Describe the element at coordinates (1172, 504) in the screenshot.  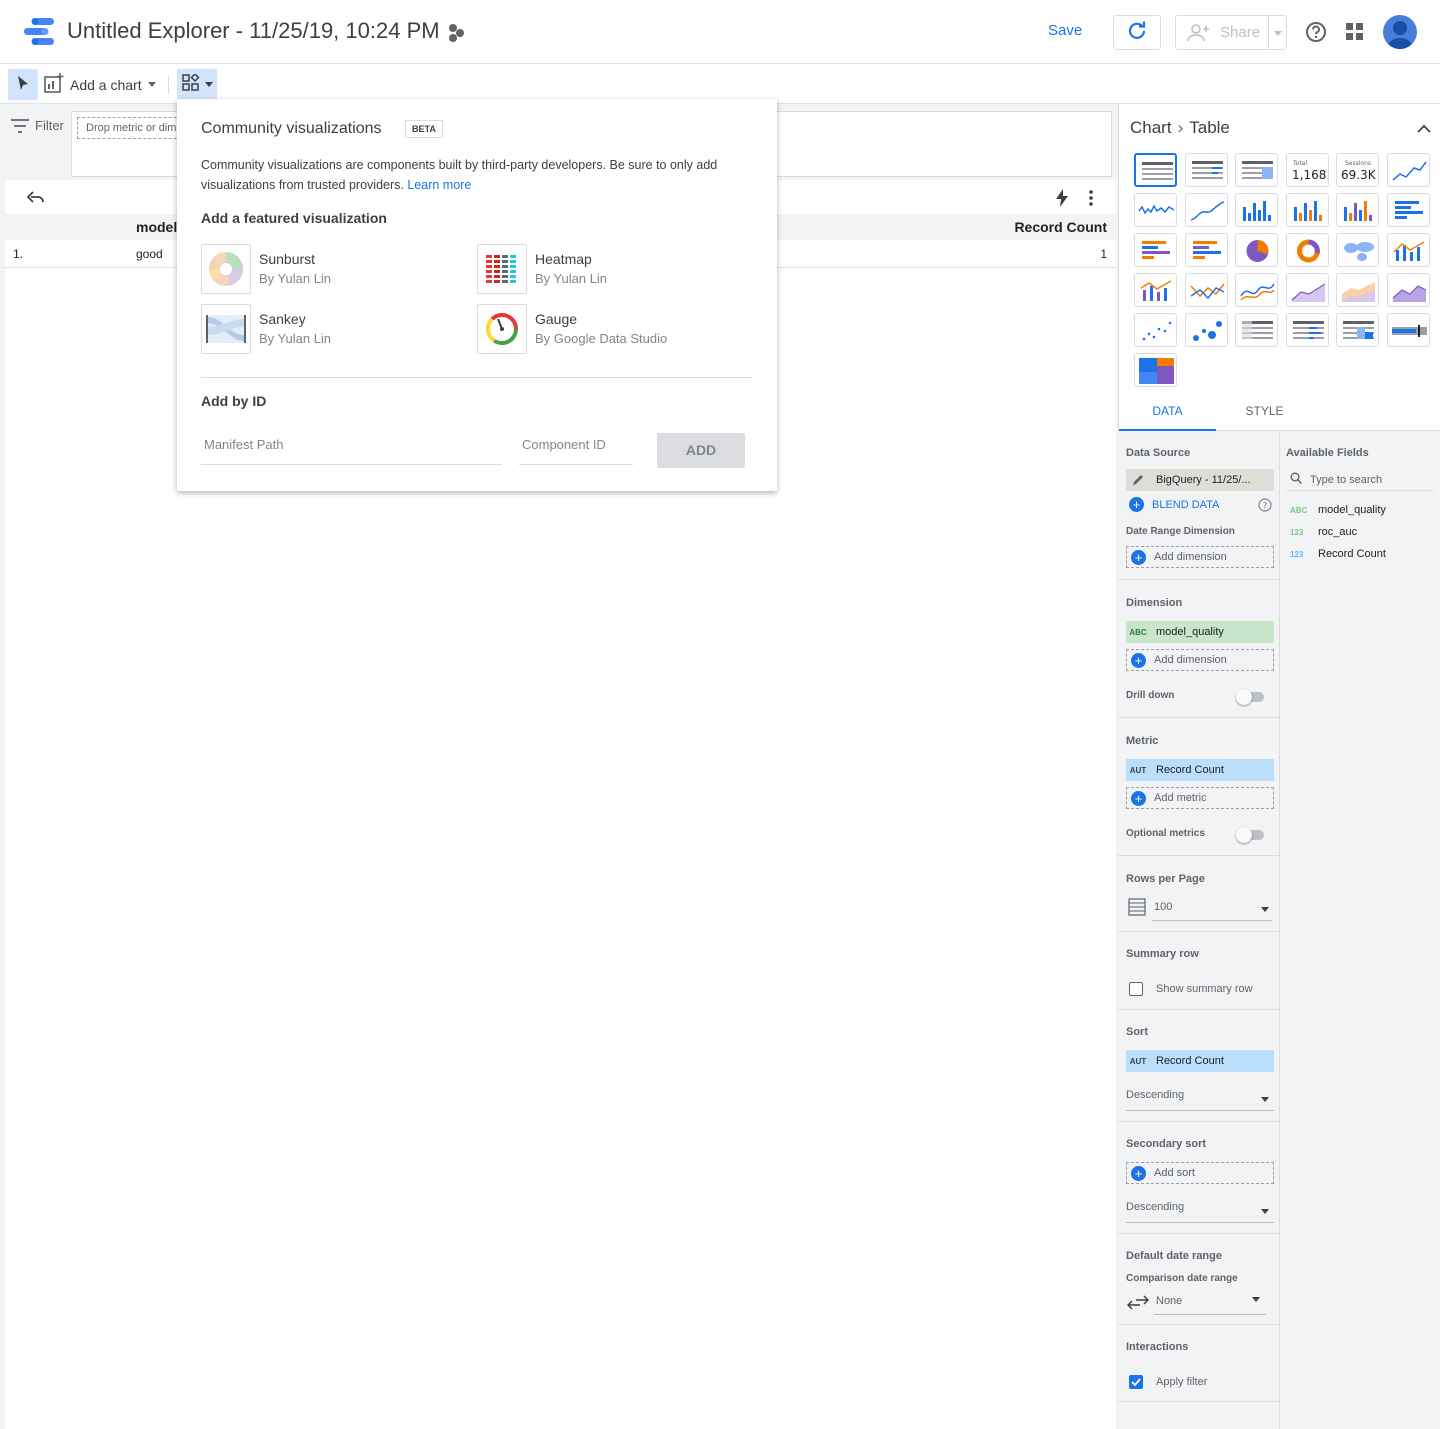
I see `blend-data-button: + BLEND DATA` at that location.